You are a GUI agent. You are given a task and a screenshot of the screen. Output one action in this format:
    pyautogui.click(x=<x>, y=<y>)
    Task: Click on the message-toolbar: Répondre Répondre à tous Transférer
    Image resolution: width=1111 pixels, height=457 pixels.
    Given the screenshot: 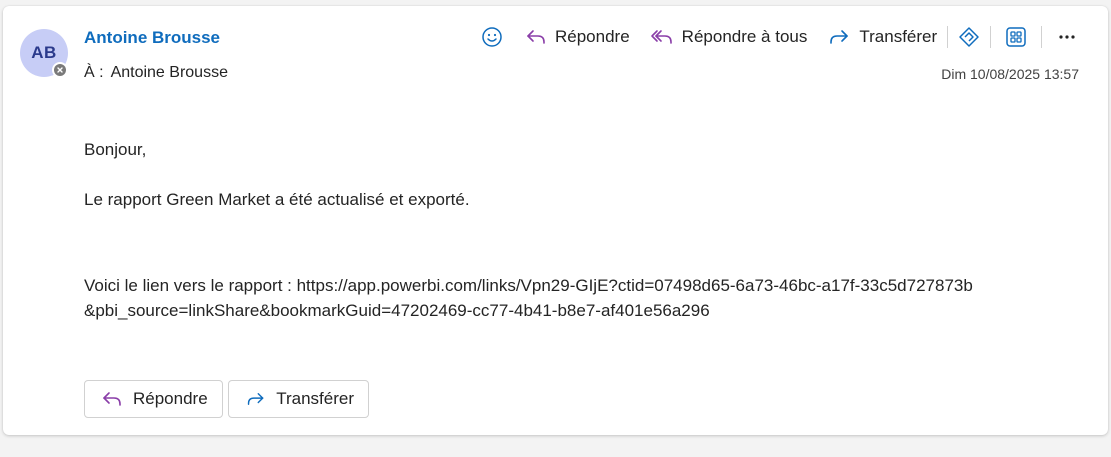 What is the action you would take?
    pyautogui.click(x=779, y=37)
    